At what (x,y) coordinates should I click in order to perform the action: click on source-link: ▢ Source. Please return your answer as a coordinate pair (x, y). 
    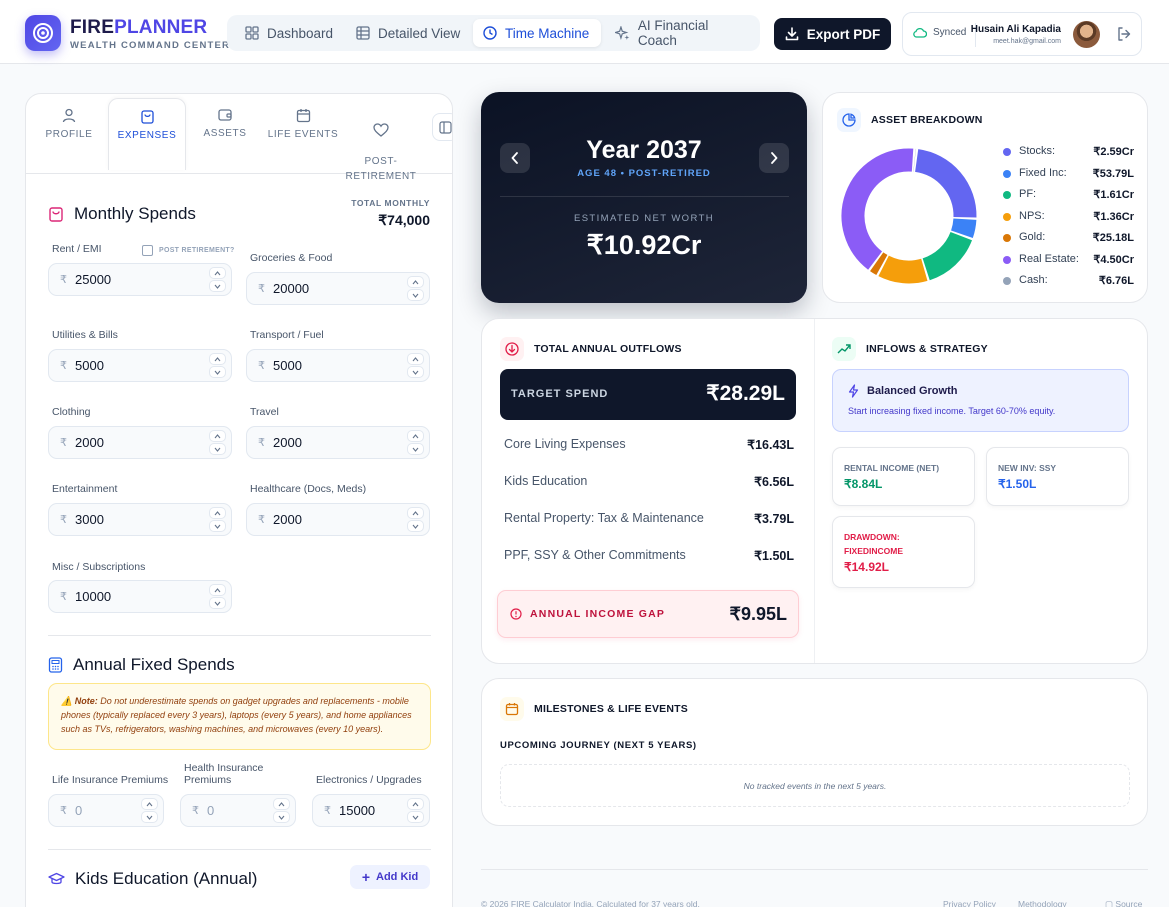
    Looking at the image, I should click on (1123, 903).